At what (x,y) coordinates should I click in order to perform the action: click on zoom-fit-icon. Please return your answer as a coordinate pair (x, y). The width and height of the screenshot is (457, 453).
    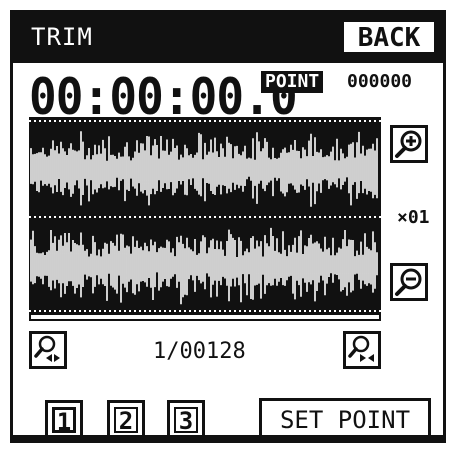
    Looking at the image, I should click on (361, 348).